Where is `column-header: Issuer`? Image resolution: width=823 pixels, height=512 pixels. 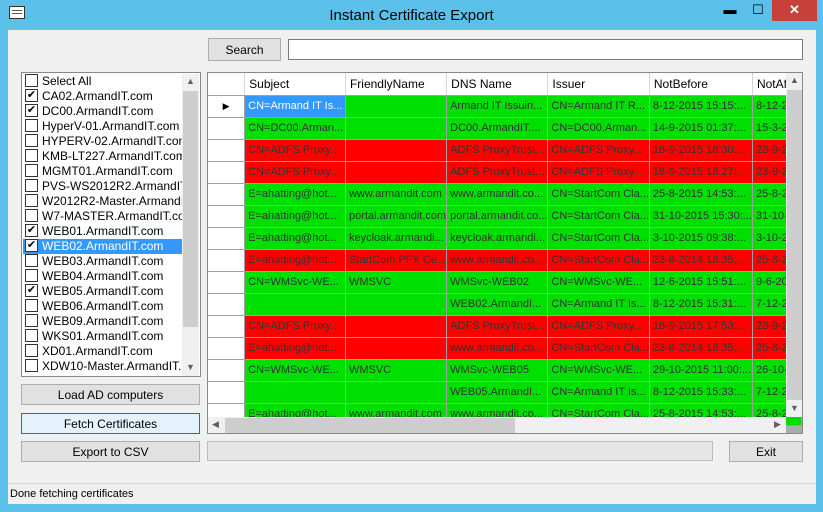 column-header: Issuer is located at coordinates (598, 84).